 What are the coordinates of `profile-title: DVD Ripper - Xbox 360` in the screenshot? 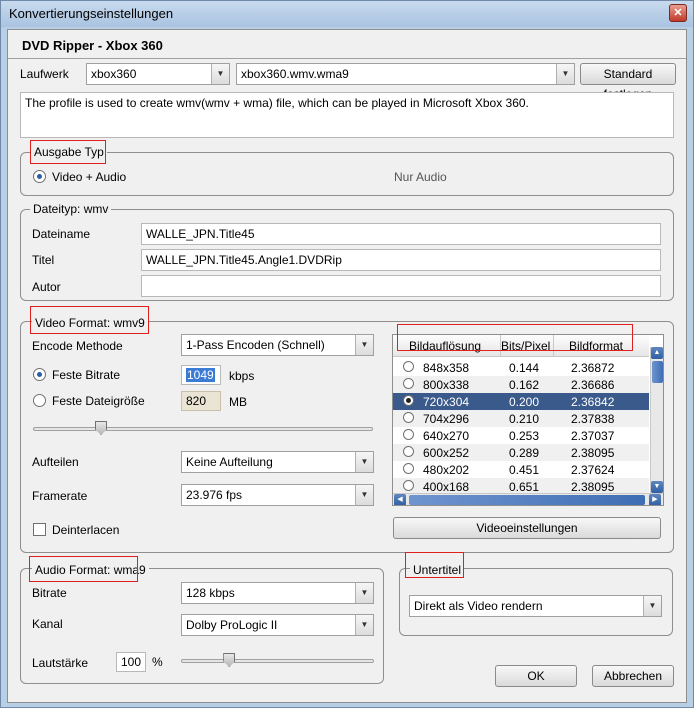 It's located at (92, 45).